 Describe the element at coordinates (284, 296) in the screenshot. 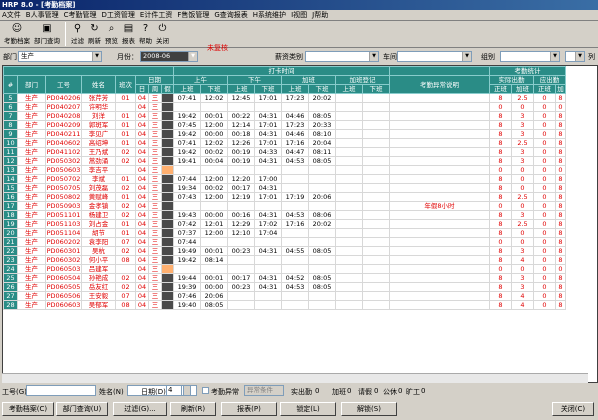

I see `table-row: 27 生产 PD060506 王安毅 07 04 三 07:46 20:06 8 4 0 8` at that location.